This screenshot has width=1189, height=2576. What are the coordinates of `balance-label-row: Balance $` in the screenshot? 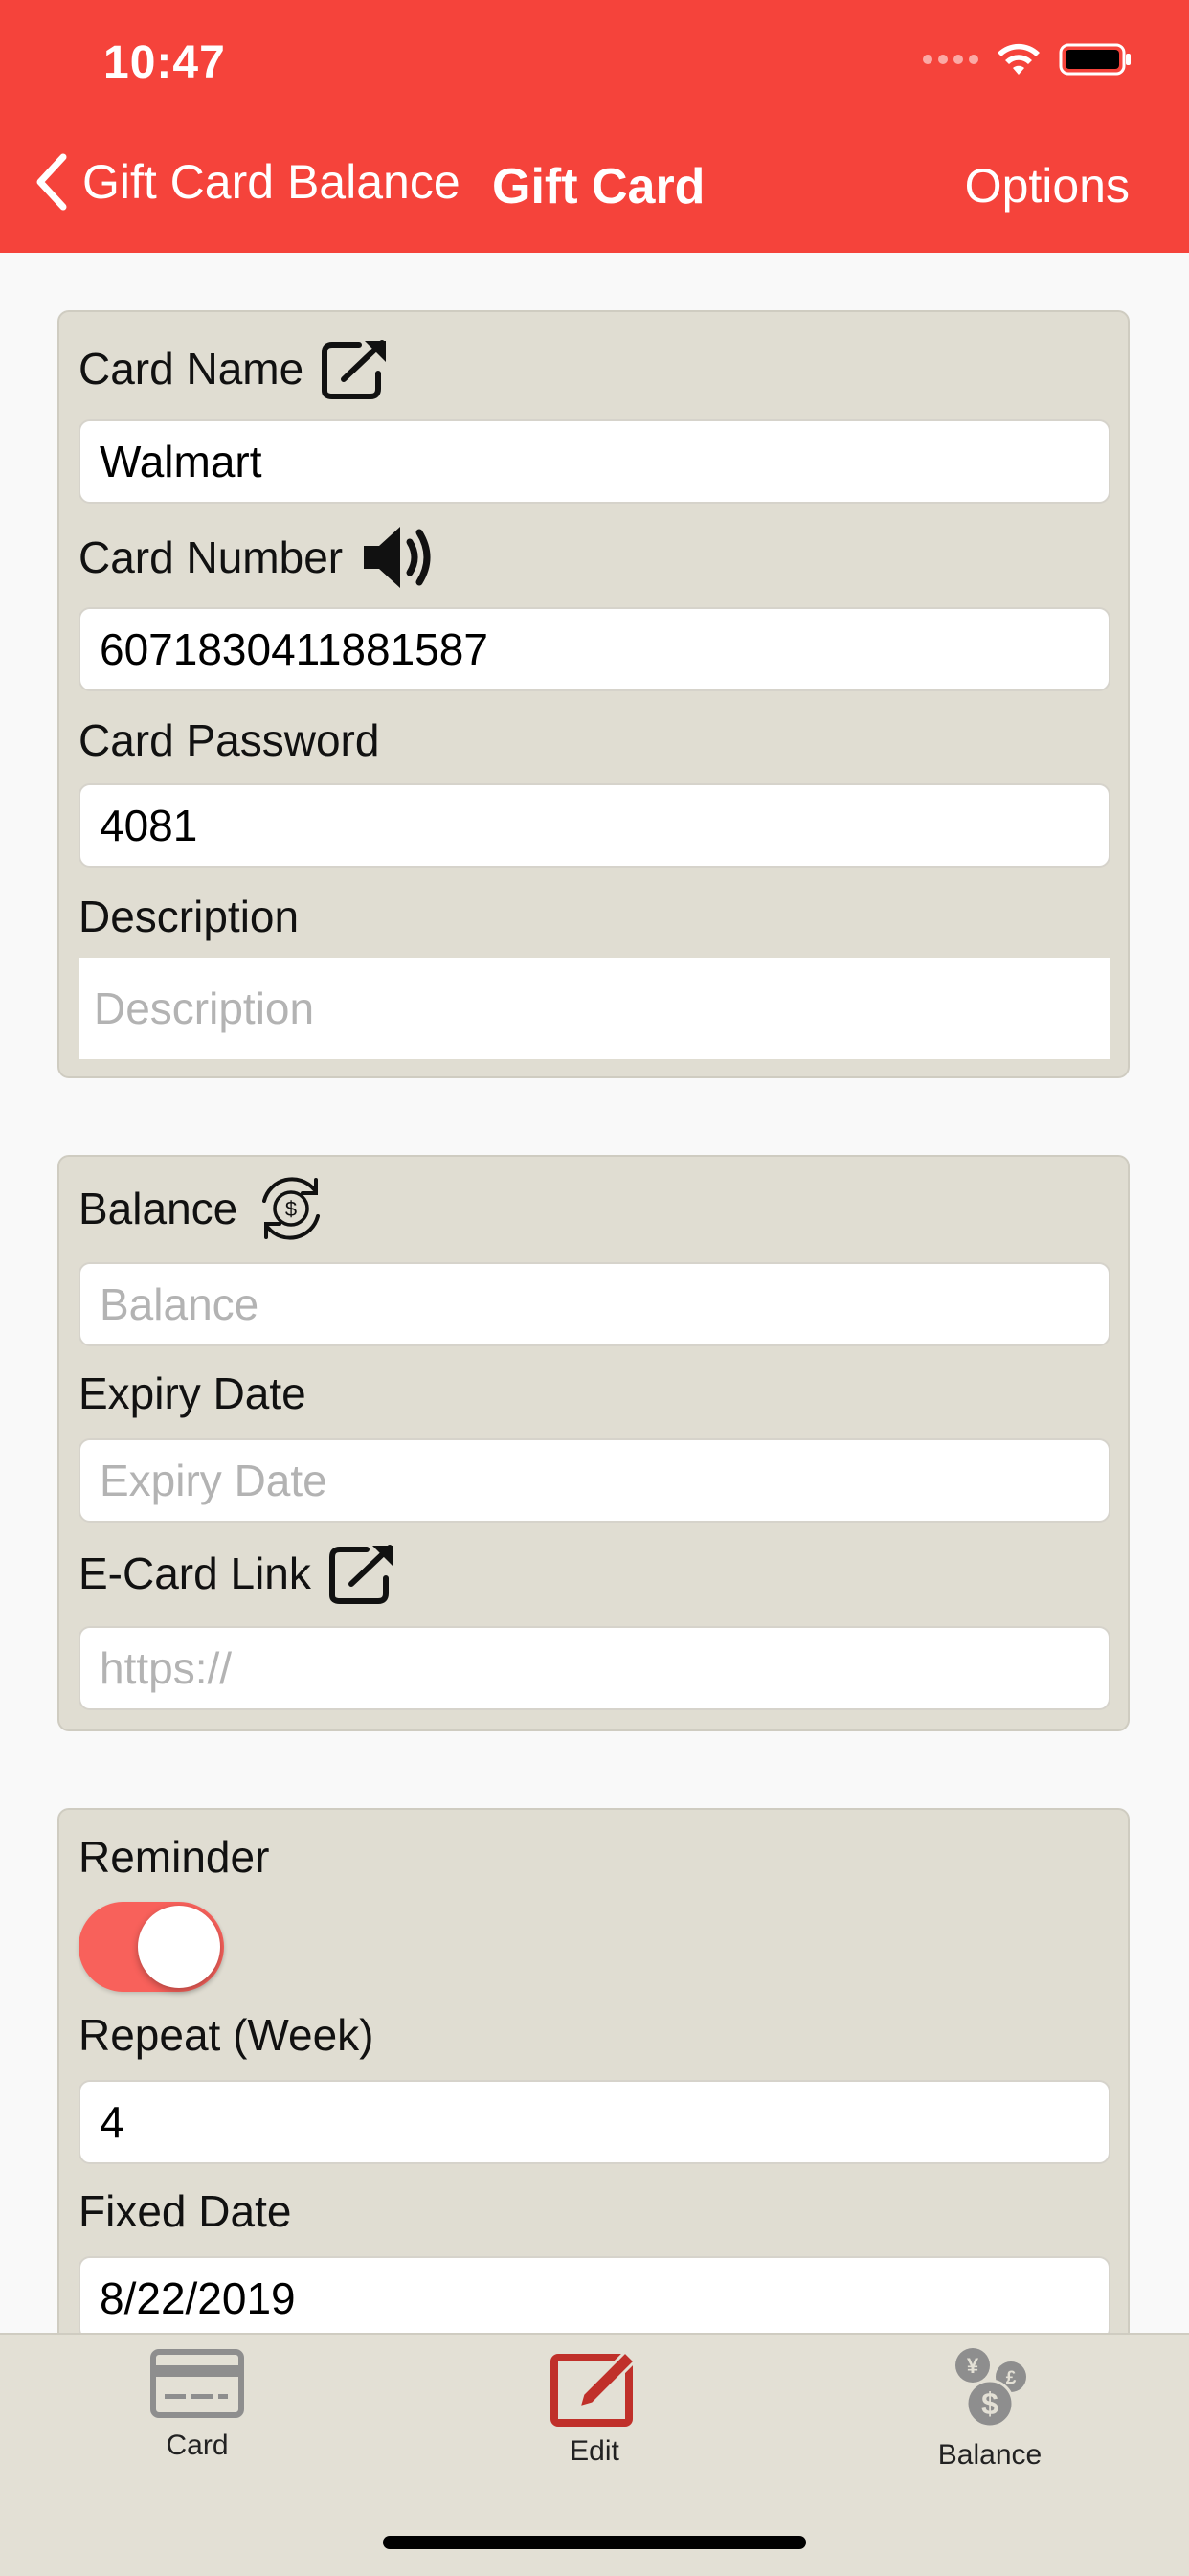 It's located at (203, 1208).